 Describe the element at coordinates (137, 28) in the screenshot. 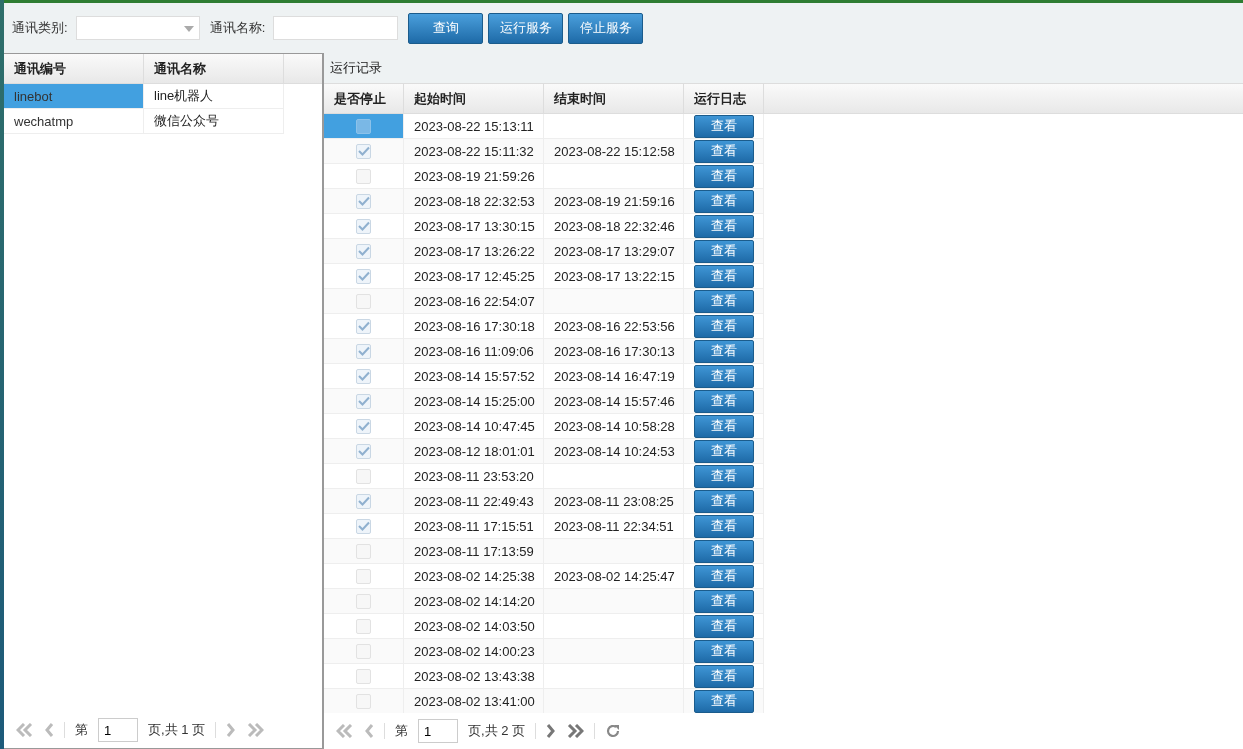

I see `category-dropdown` at that location.